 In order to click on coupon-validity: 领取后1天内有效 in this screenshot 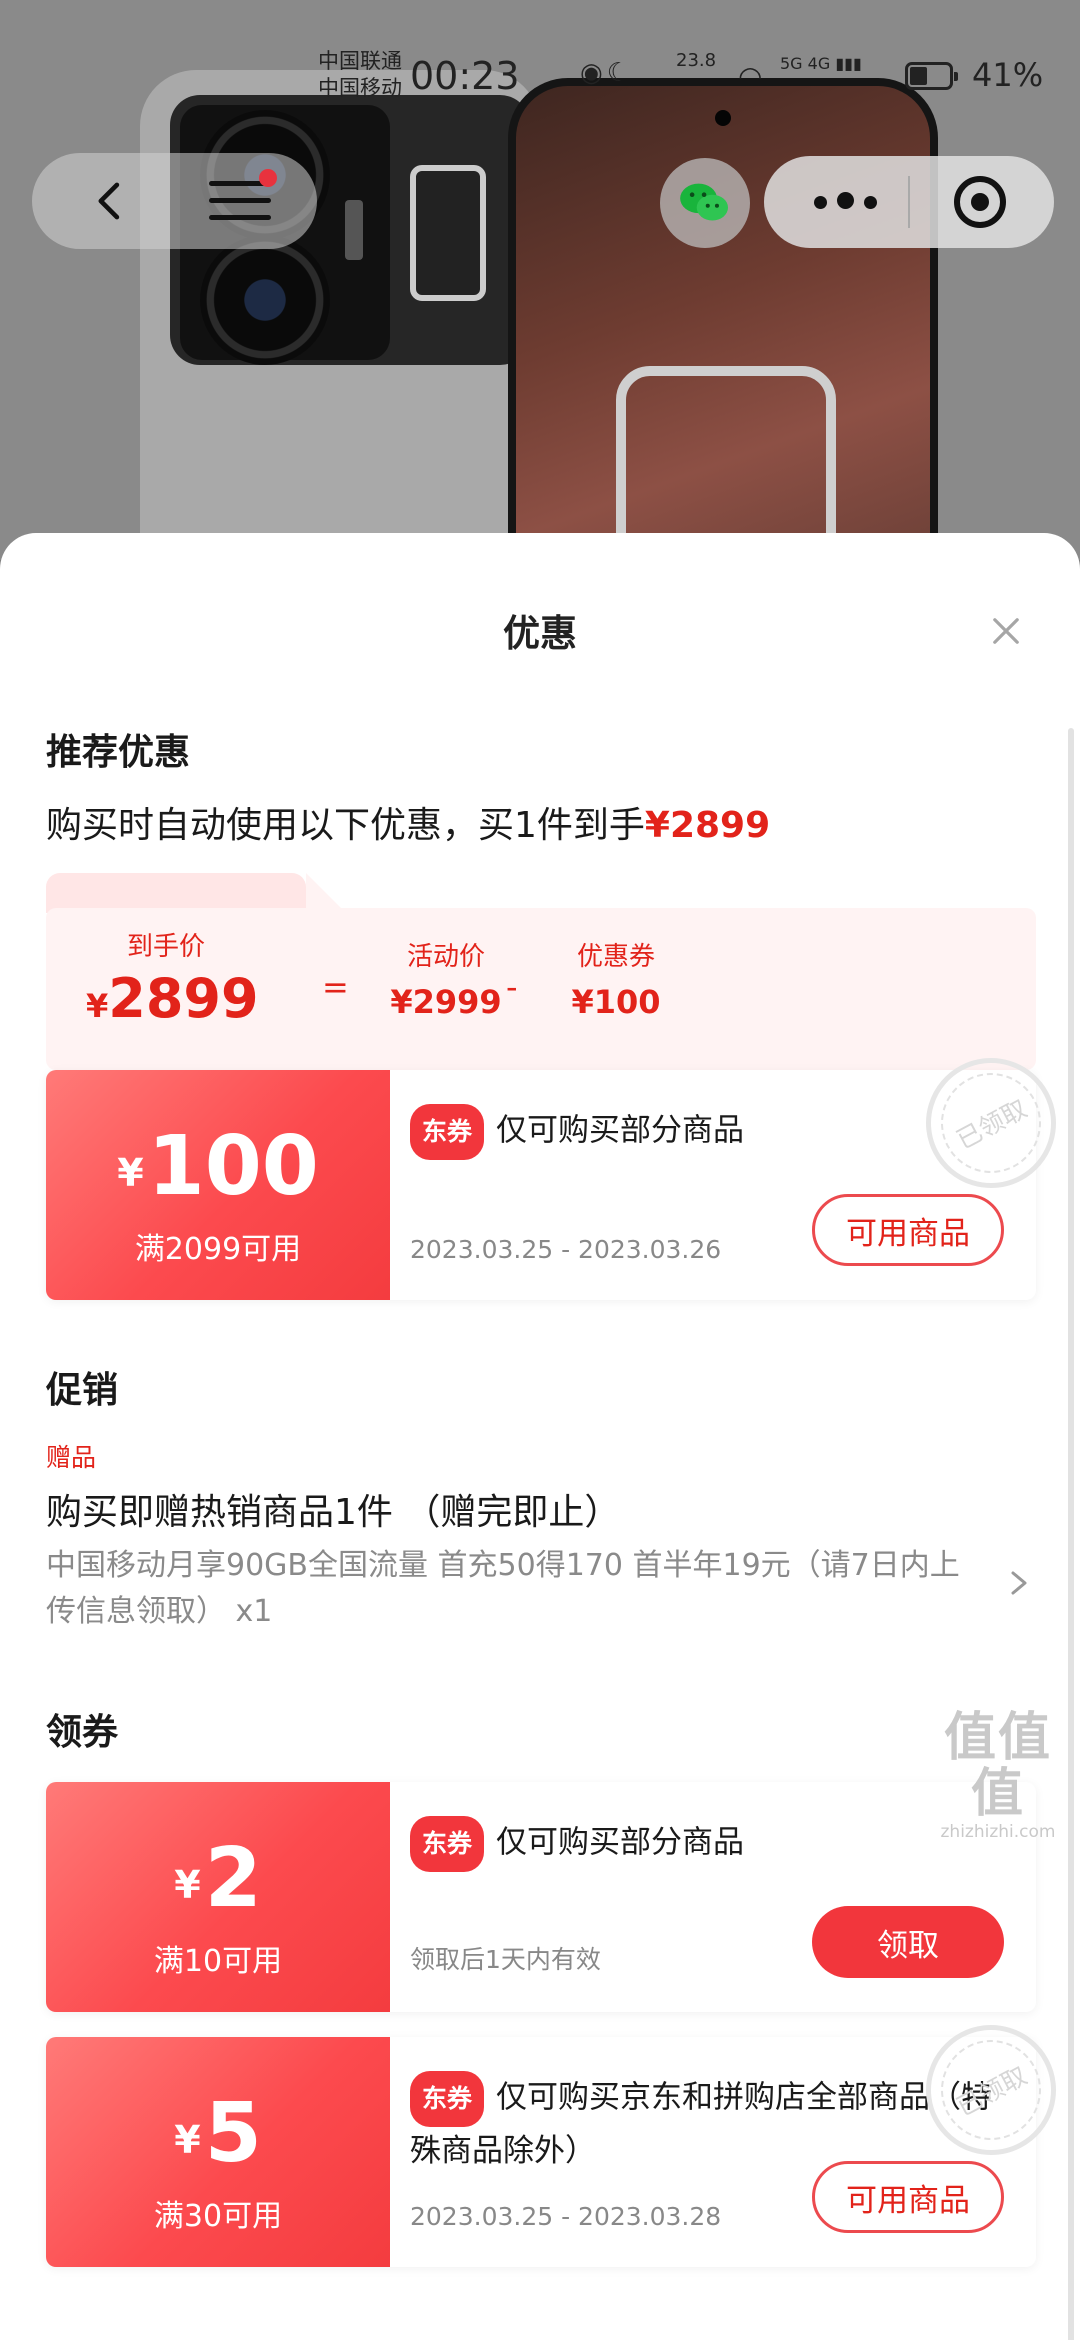, I will do `click(505, 1959)`.